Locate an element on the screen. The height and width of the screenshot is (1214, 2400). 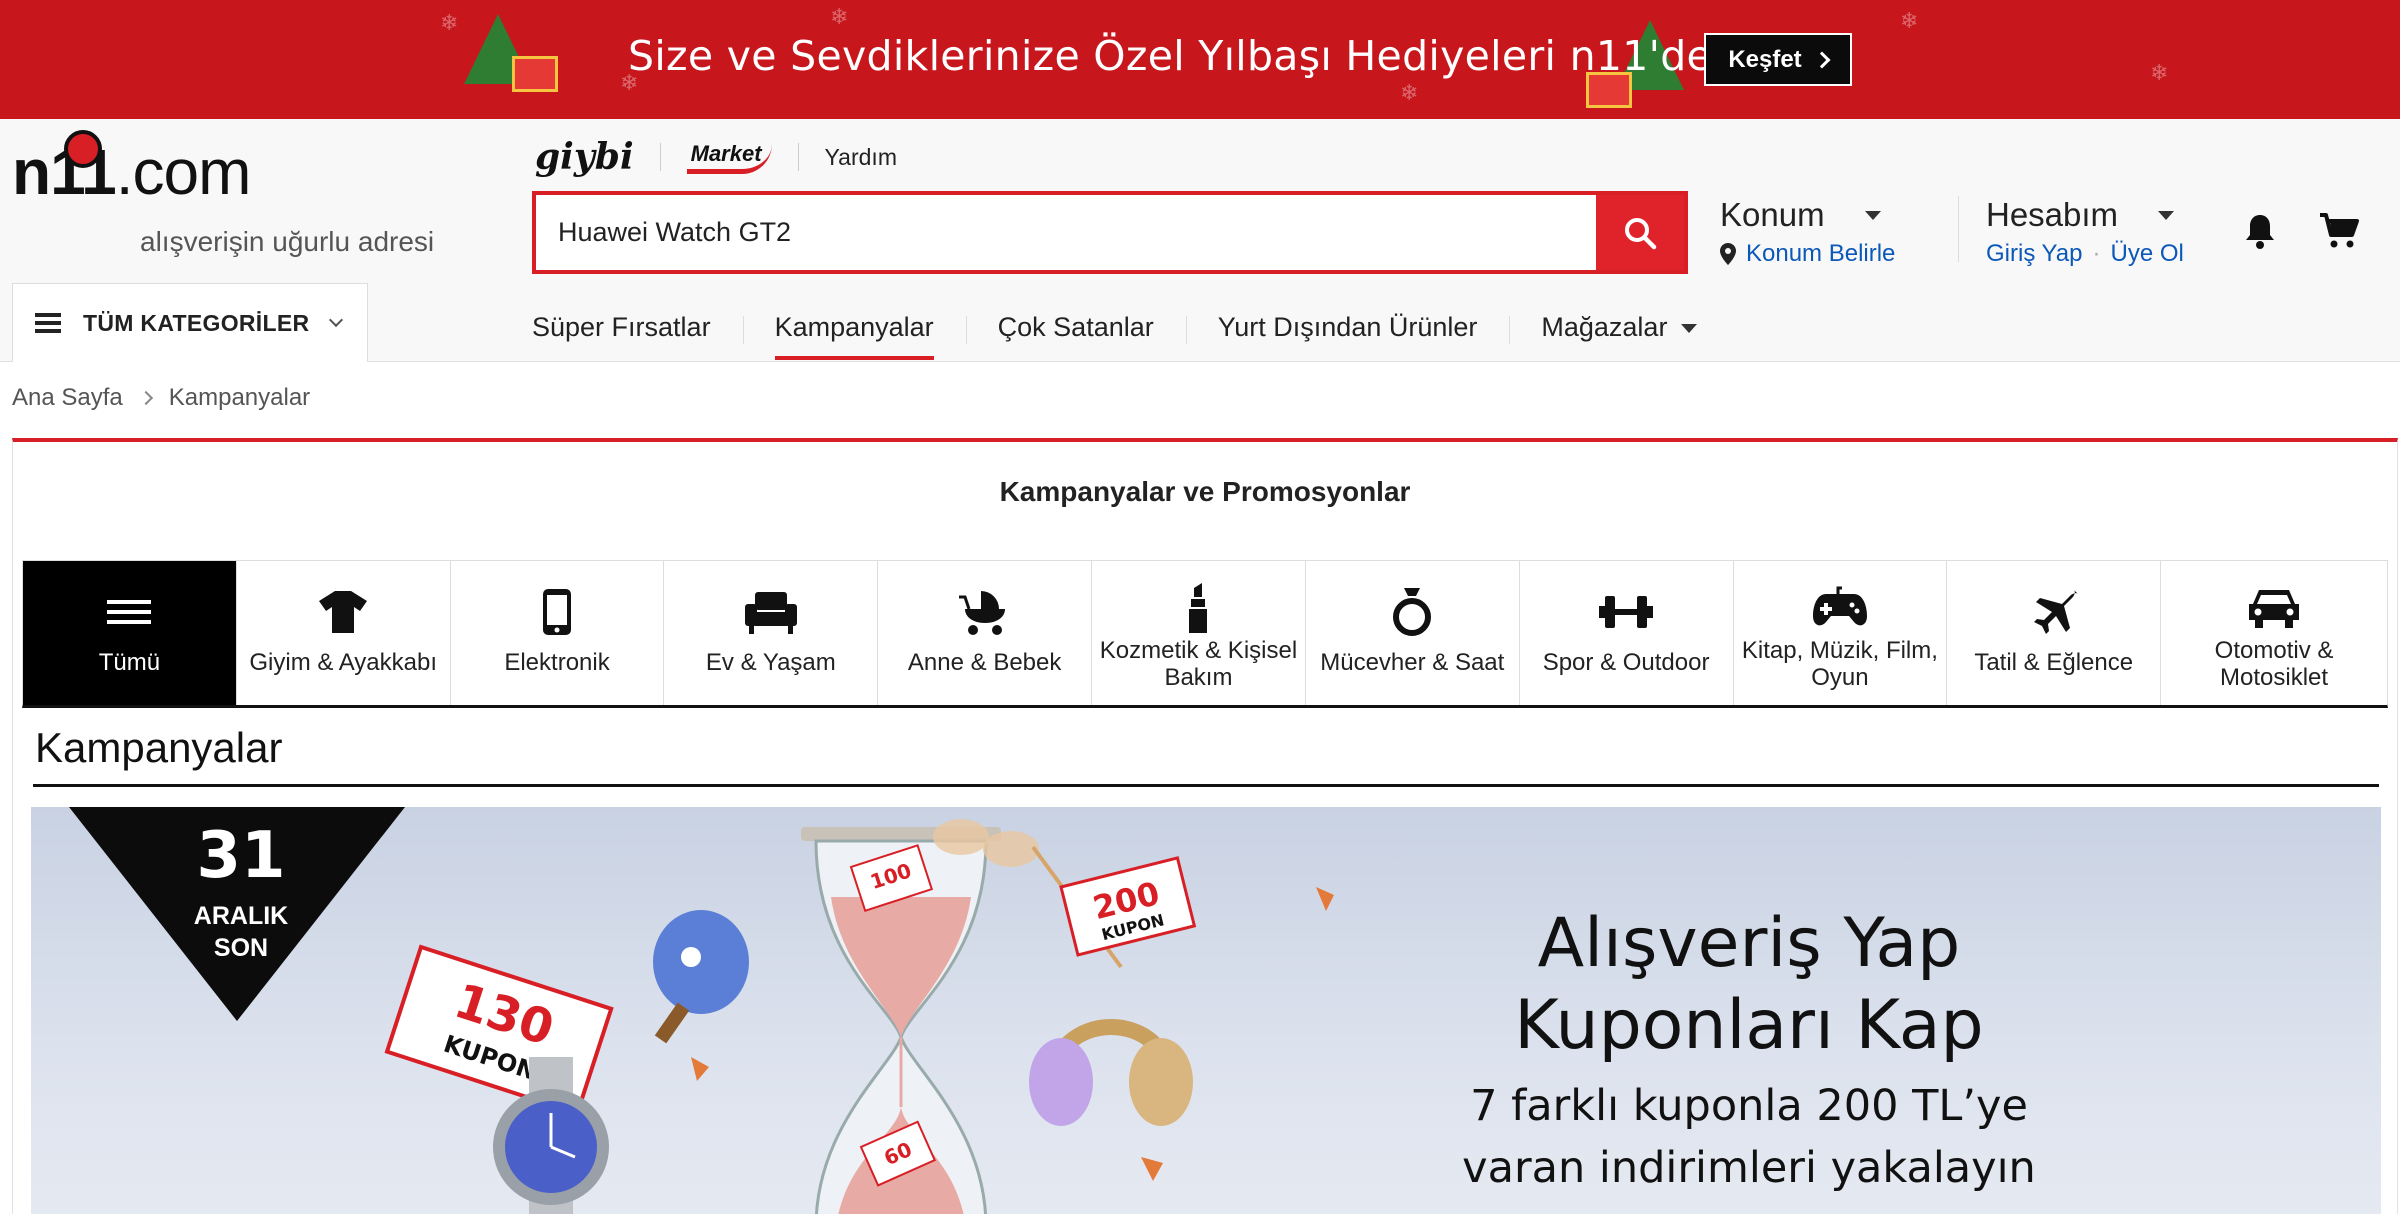
location-menu: Konum Konum Belirle is located at coordinates (1807, 232).